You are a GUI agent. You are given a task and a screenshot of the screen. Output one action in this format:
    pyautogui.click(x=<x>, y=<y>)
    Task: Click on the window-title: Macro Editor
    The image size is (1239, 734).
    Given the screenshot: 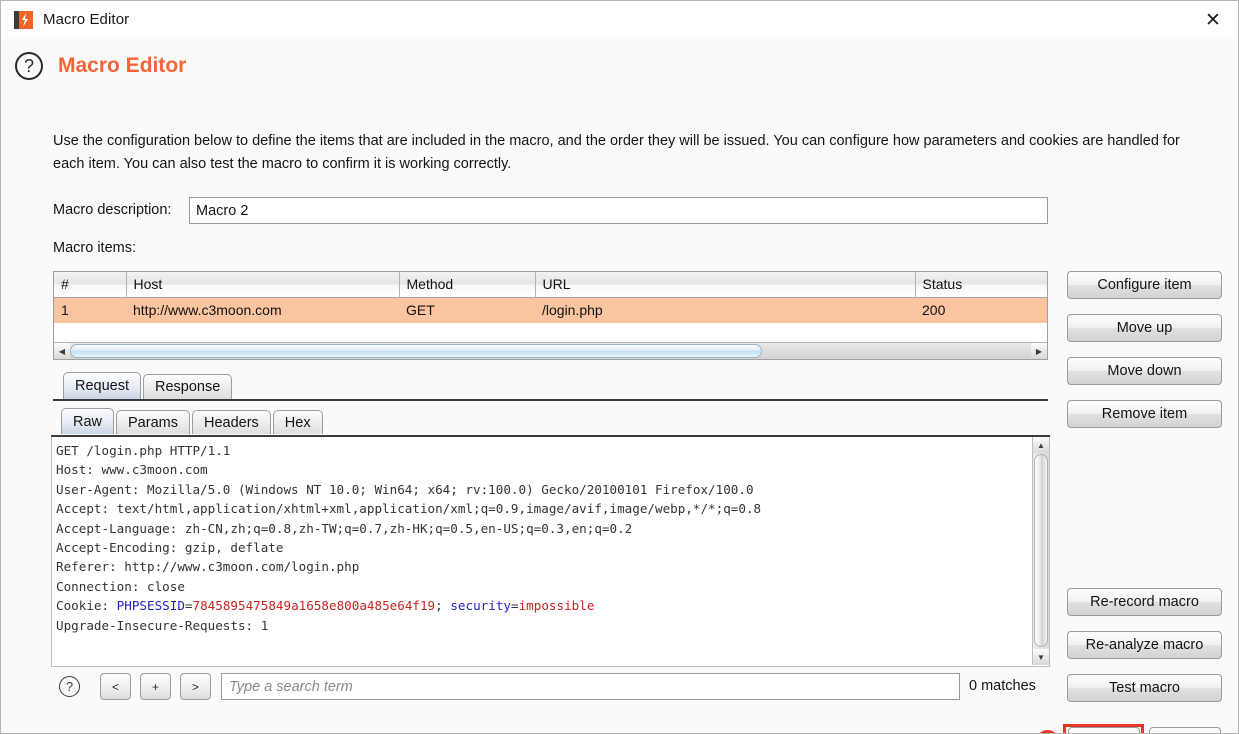 What is the action you would take?
    pyautogui.click(x=86, y=19)
    